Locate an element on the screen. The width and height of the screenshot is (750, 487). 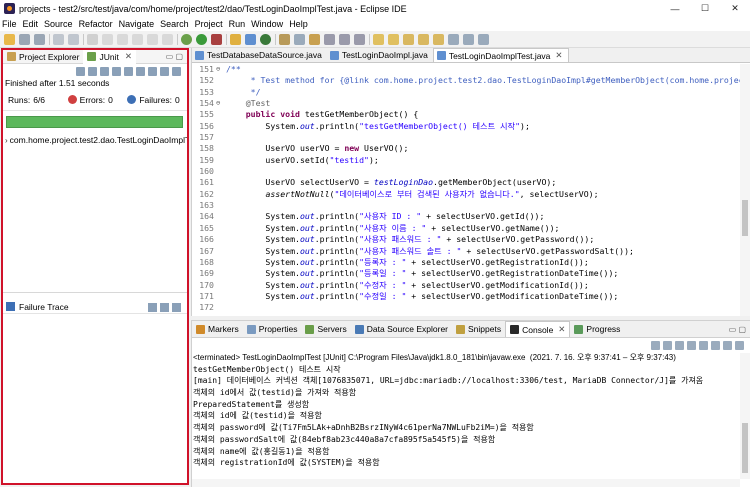
last-edit-icon is located at coordinates (408, 39).